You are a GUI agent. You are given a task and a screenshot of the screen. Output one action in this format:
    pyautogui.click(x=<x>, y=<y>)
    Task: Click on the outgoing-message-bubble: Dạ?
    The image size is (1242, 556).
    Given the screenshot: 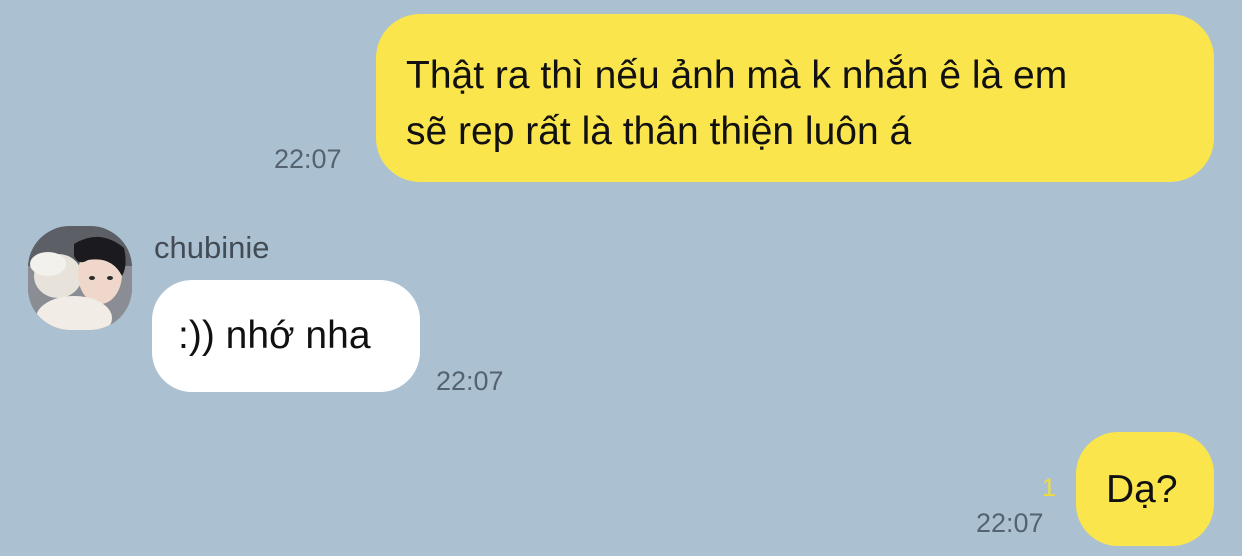 What is the action you would take?
    pyautogui.click(x=1145, y=489)
    